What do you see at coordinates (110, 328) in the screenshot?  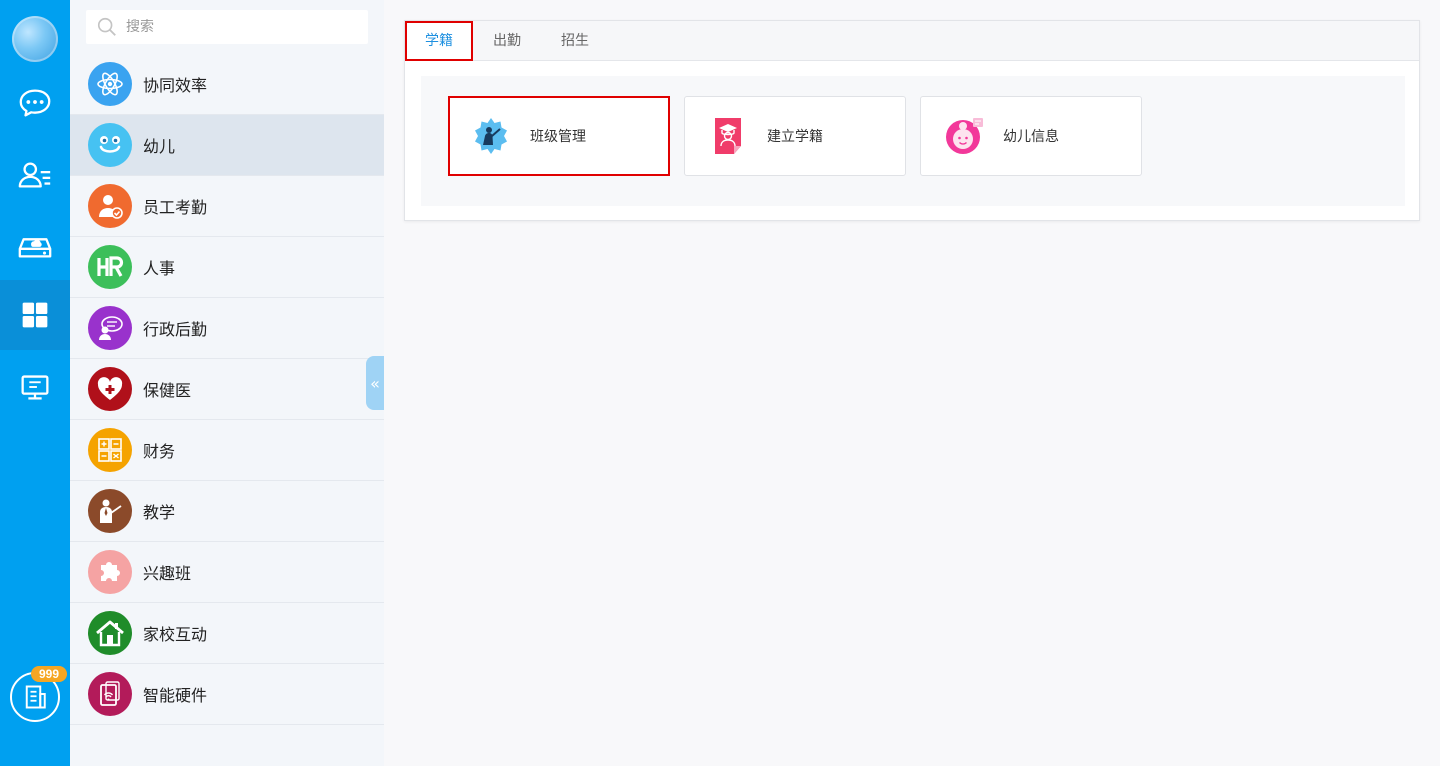 I see `admin-icon` at bounding box center [110, 328].